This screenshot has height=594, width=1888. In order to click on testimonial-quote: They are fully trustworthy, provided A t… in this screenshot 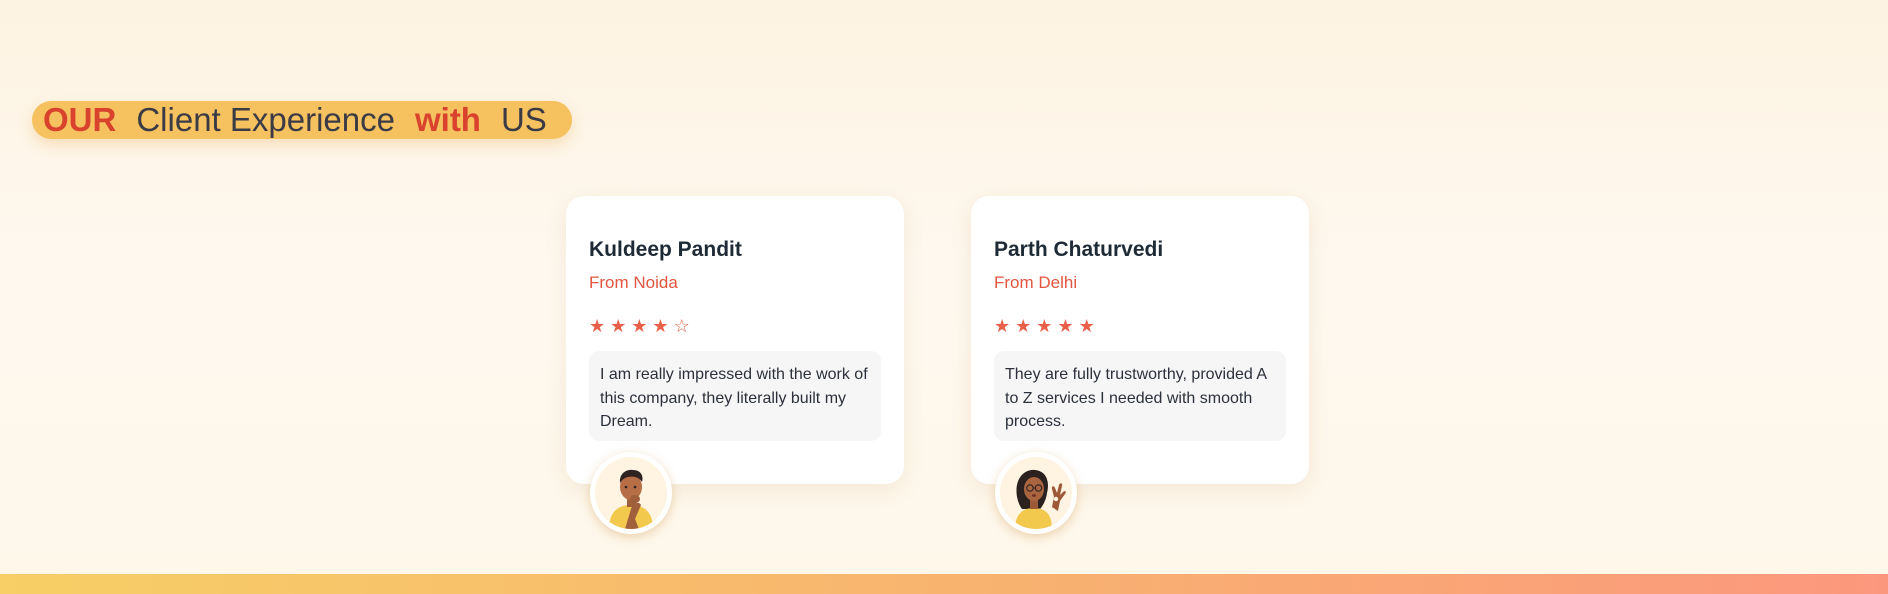, I will do `click(1140, 396)`.